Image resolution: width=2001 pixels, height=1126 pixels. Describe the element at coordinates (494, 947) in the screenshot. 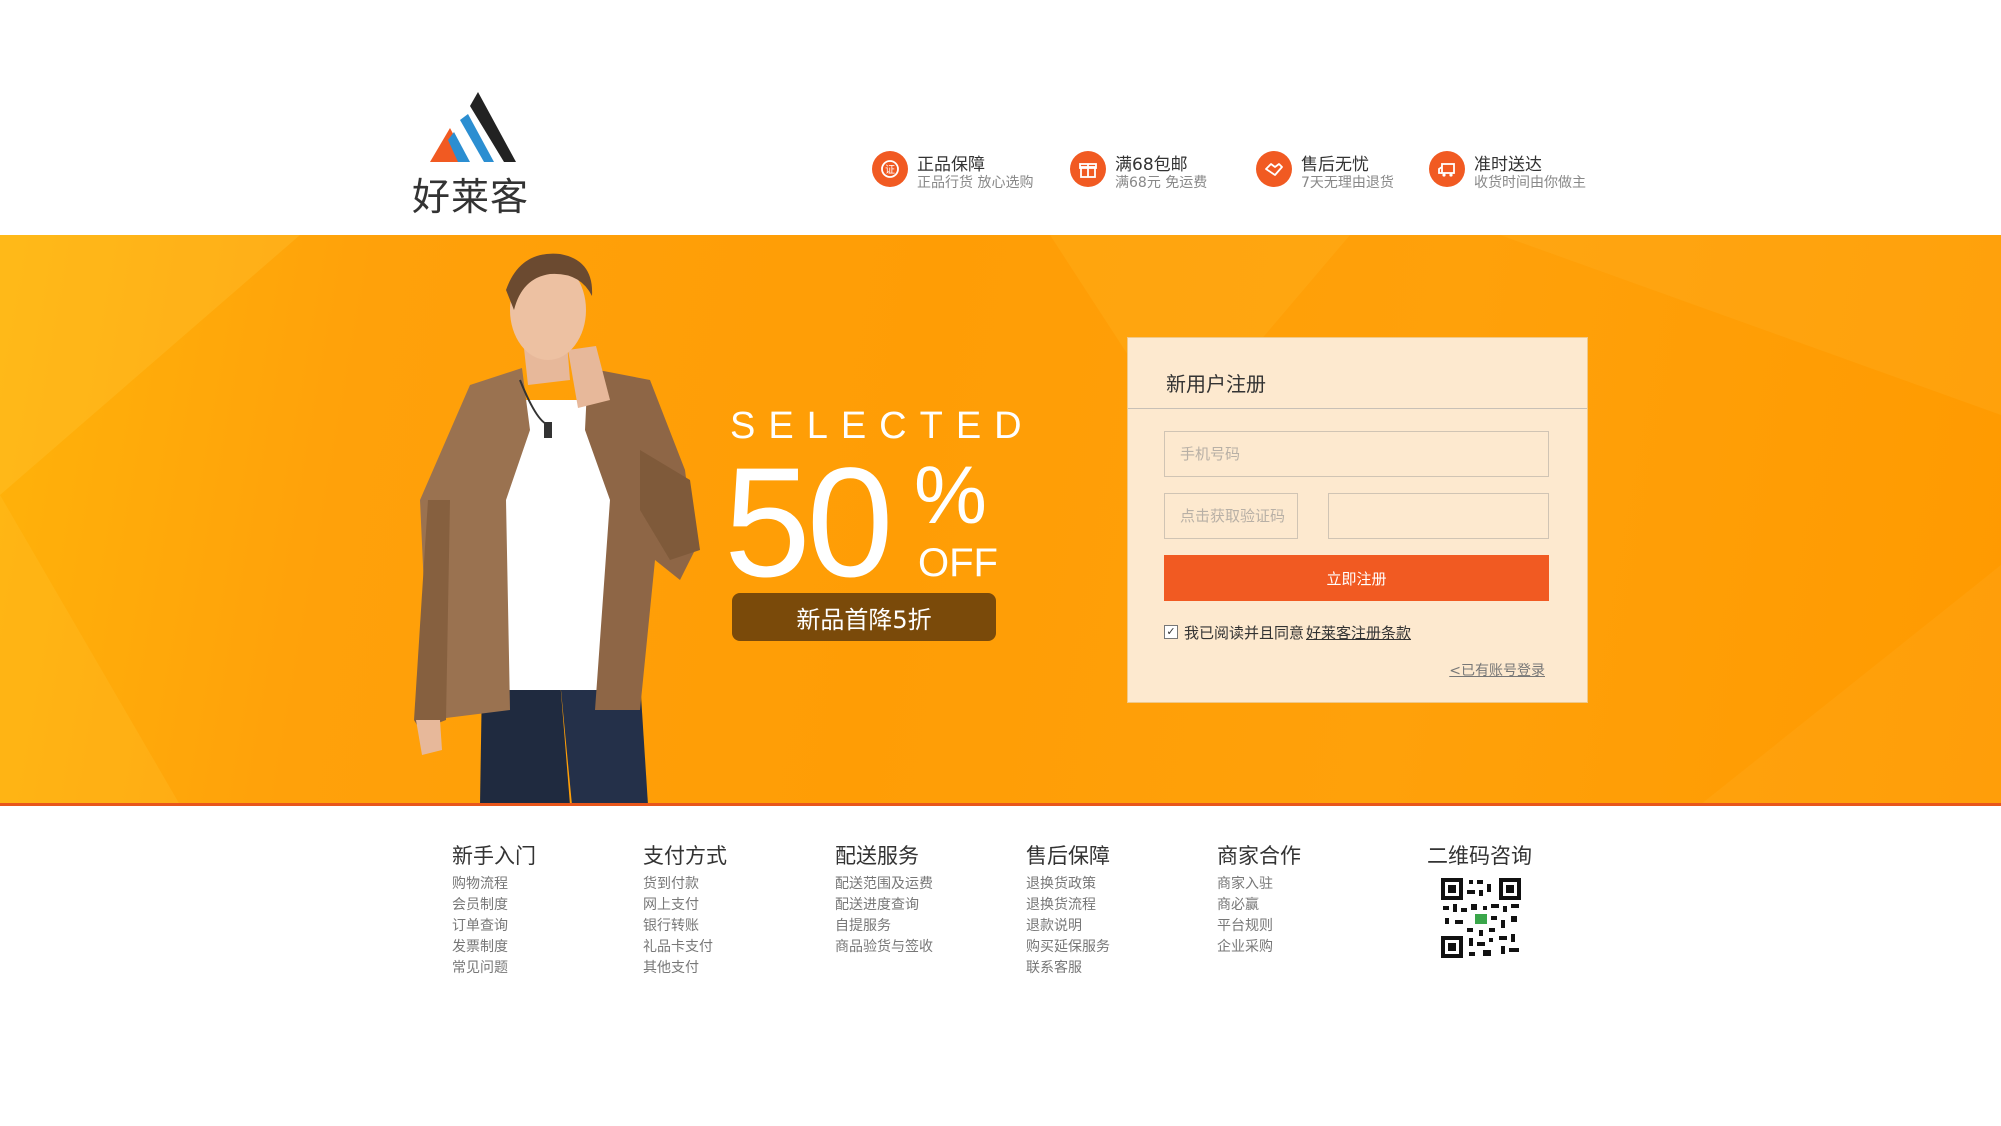

I see `footer-link: 发票制度` at that location.